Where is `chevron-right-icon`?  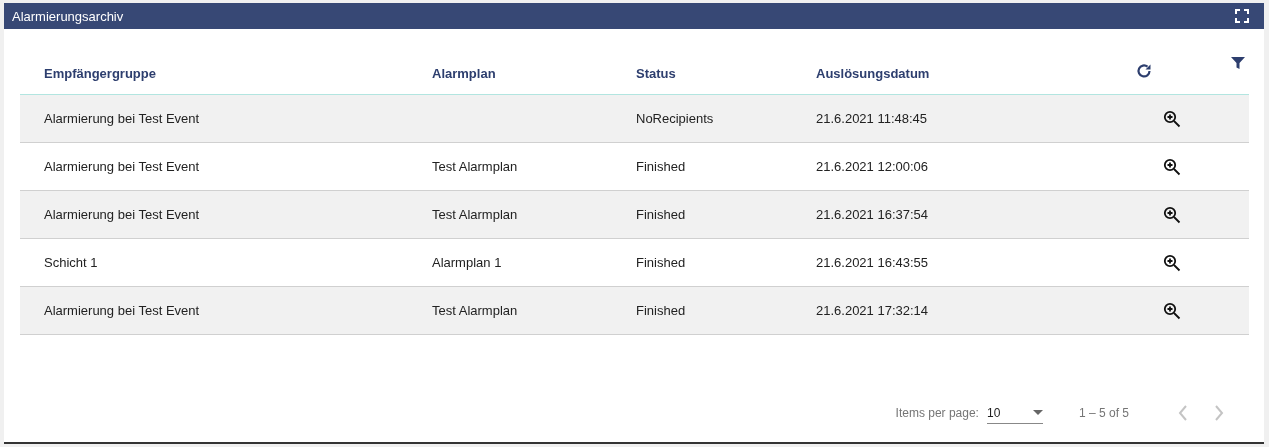 chevron-right-icon is located at coordinates (1219, 413).